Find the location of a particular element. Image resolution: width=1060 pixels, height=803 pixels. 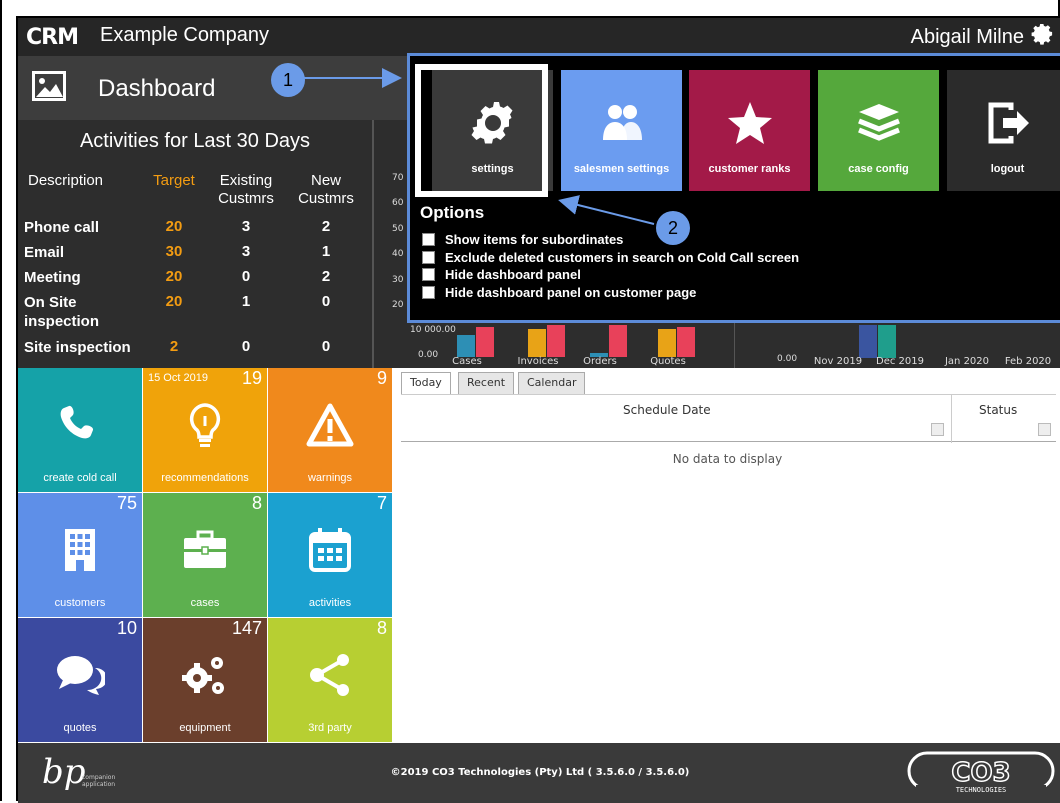

user-name: Abigail Milne is located at coordinates (967, 37).